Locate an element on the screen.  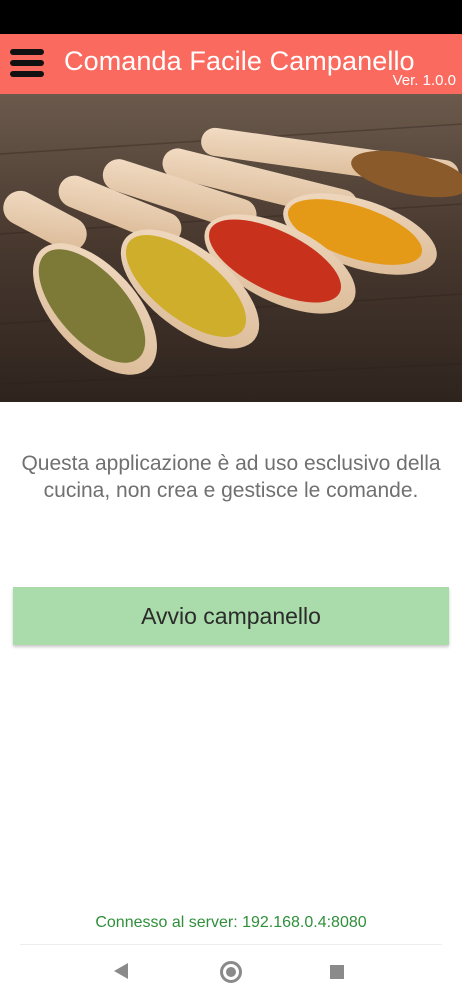
hamburger-menu-icon is located at coordinates (28, 64).